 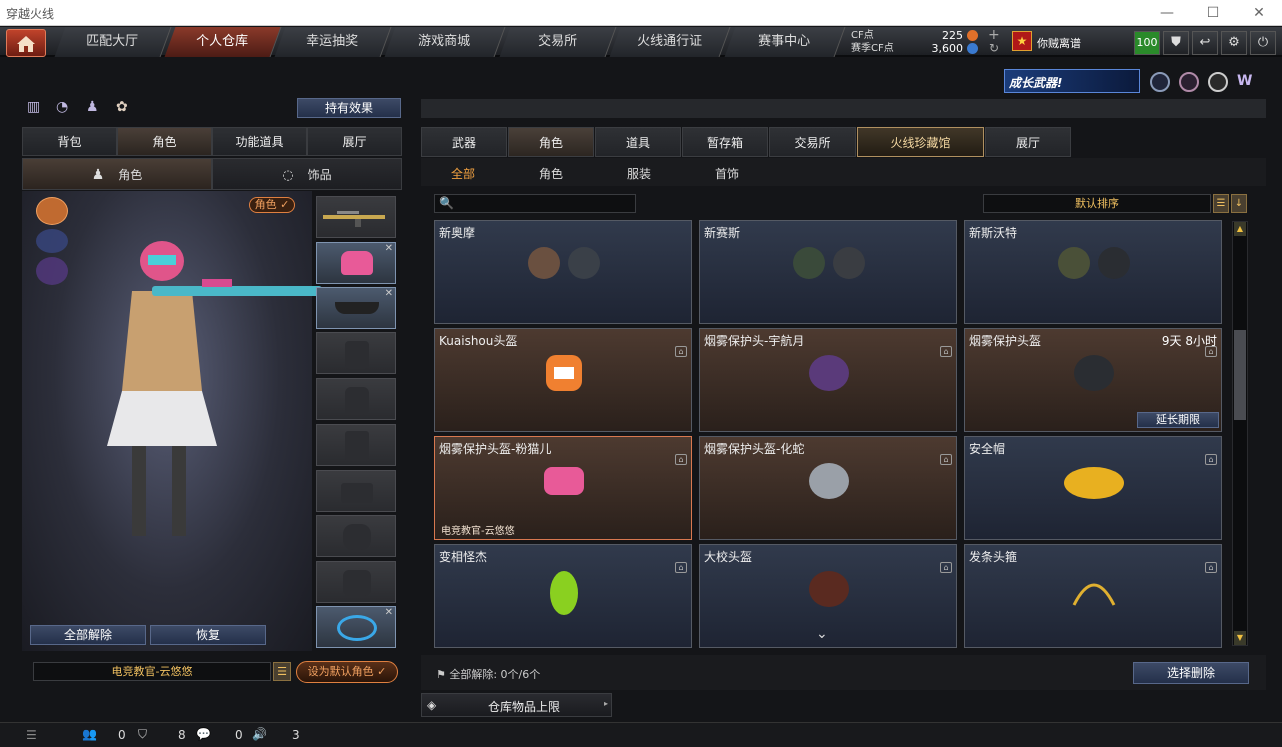 What do you see at coordinates (223, 42) in the screenshot?
I see `nav-tab-1: 个人仓库` at bounding box center [223, 42].